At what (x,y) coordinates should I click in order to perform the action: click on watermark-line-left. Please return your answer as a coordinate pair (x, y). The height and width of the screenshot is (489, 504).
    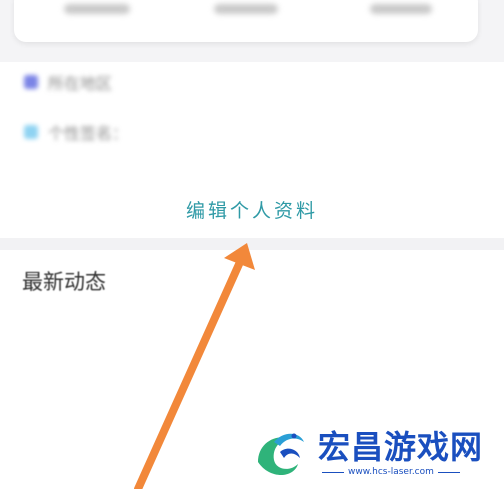
    Looking at the image, I should click on (333, 472).